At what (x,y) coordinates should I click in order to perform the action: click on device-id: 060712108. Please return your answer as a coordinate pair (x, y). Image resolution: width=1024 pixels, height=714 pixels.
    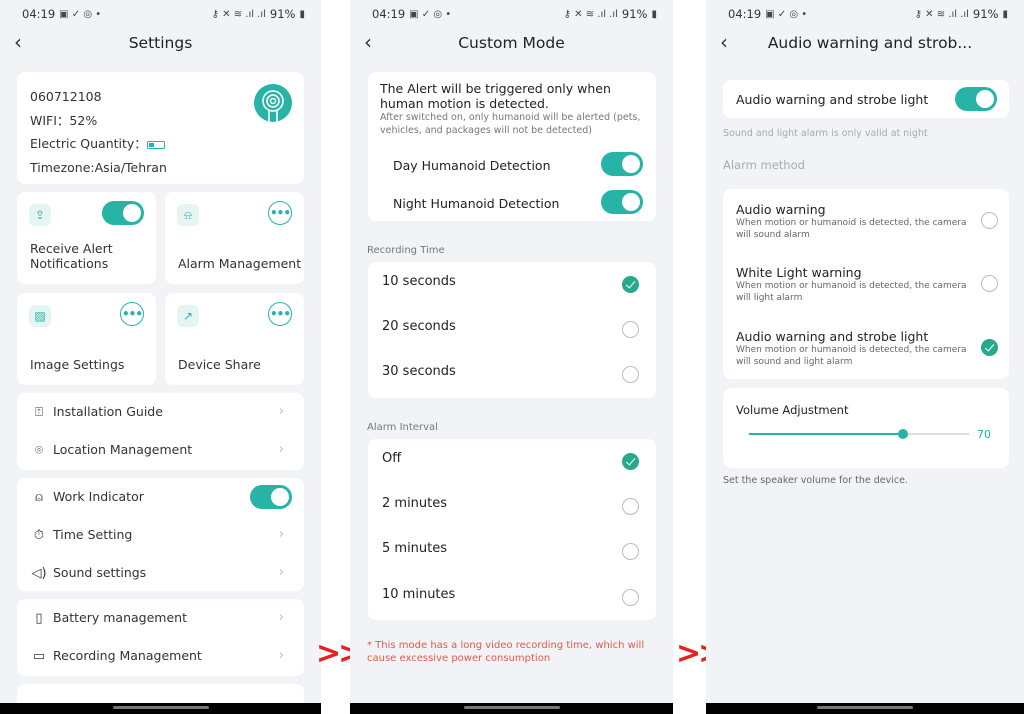
    Looking at the image, I should click on (66, 96).